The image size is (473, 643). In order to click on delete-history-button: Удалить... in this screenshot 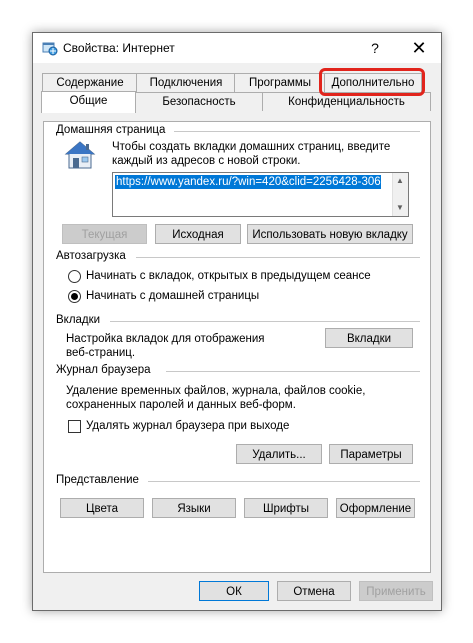, I will do `click(279, 454)`.